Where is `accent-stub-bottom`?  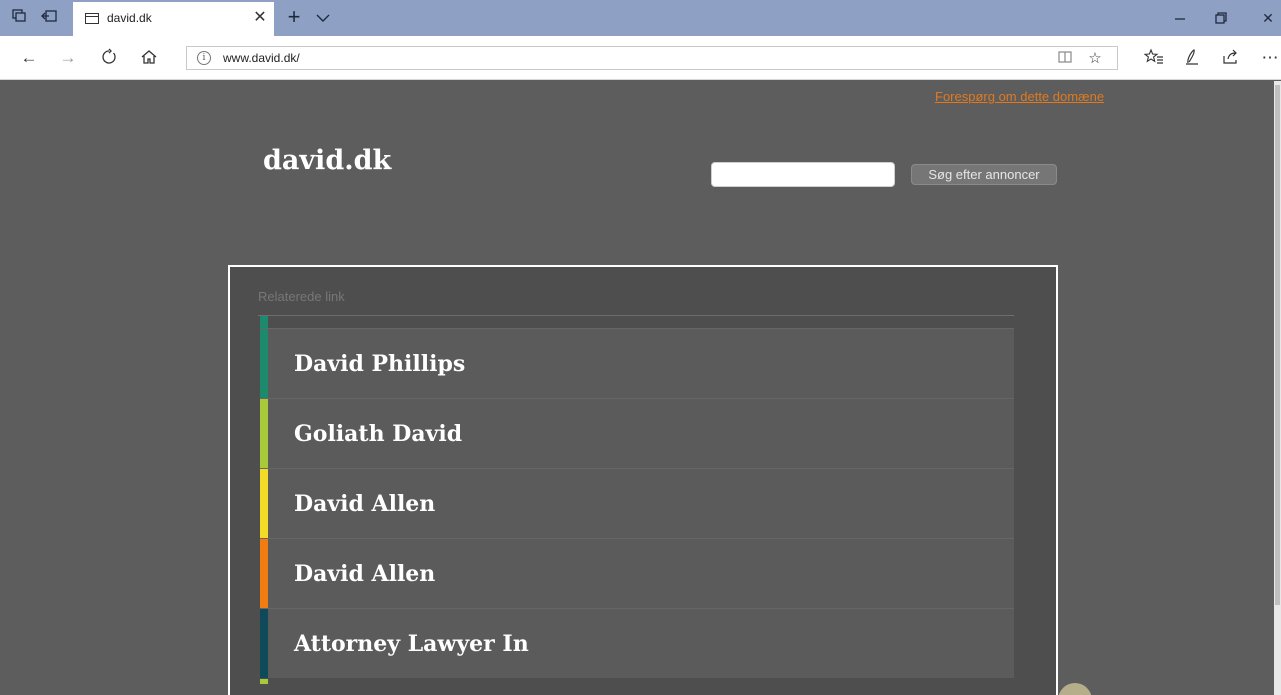
accent-stub-bottom is located at coordinates (264, 681).